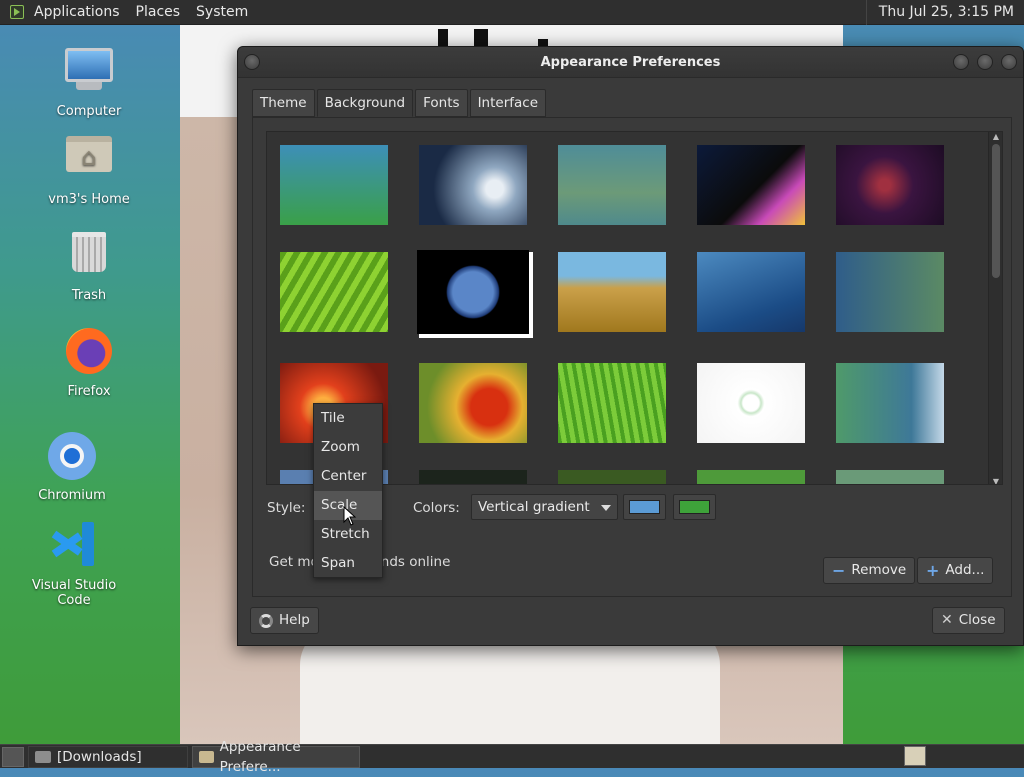 The height and width of the screenshot is (777, 1024). What do you see at coordinates (977, 620) in the screenshot?
I see `close-button-label: Close` at bounding box center [977, 620].